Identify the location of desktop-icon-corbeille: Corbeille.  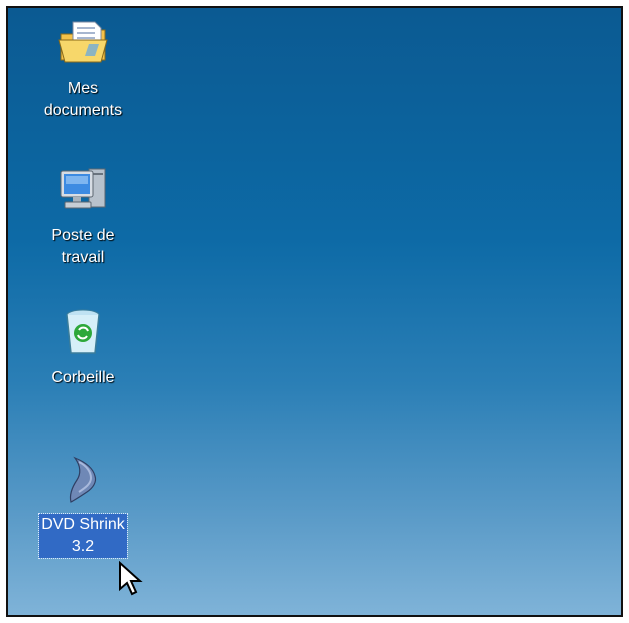
(83, 347).